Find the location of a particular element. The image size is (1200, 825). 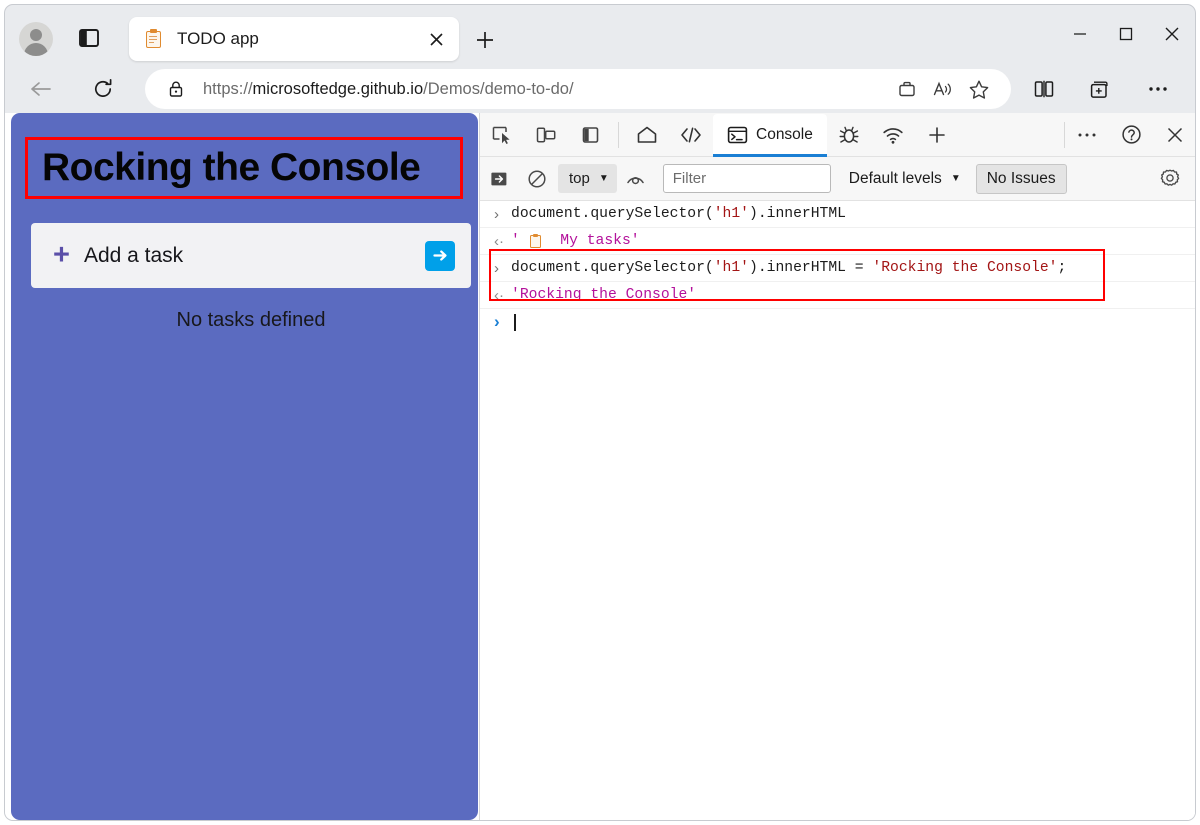

collections-icon is located at coordinates (1100, 89).